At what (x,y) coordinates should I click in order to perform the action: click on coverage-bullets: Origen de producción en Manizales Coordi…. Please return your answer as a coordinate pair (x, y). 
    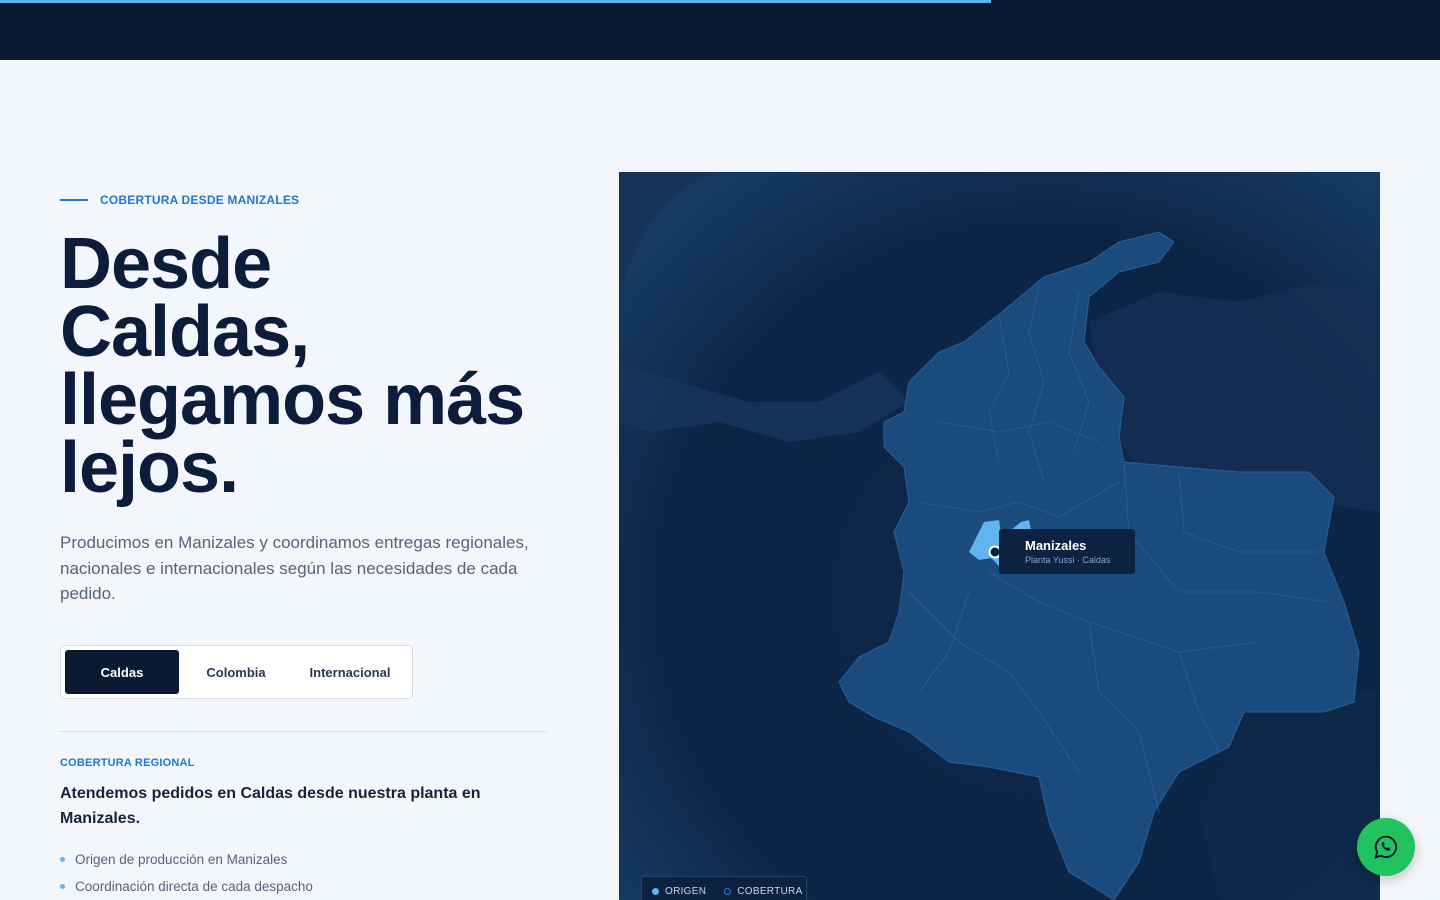
    Looking at the image, I should click on (186, 873).